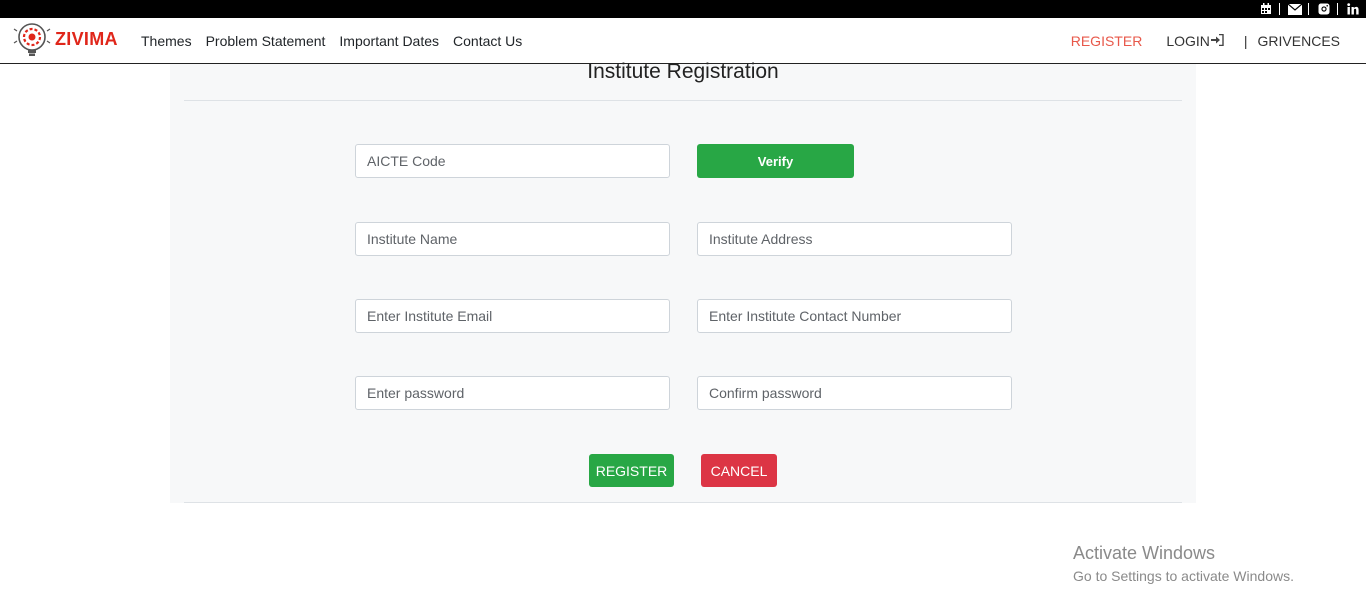 The image size is (1366, 601). I want to click on nav-register-link: REGISTER, so click(1107, 41).